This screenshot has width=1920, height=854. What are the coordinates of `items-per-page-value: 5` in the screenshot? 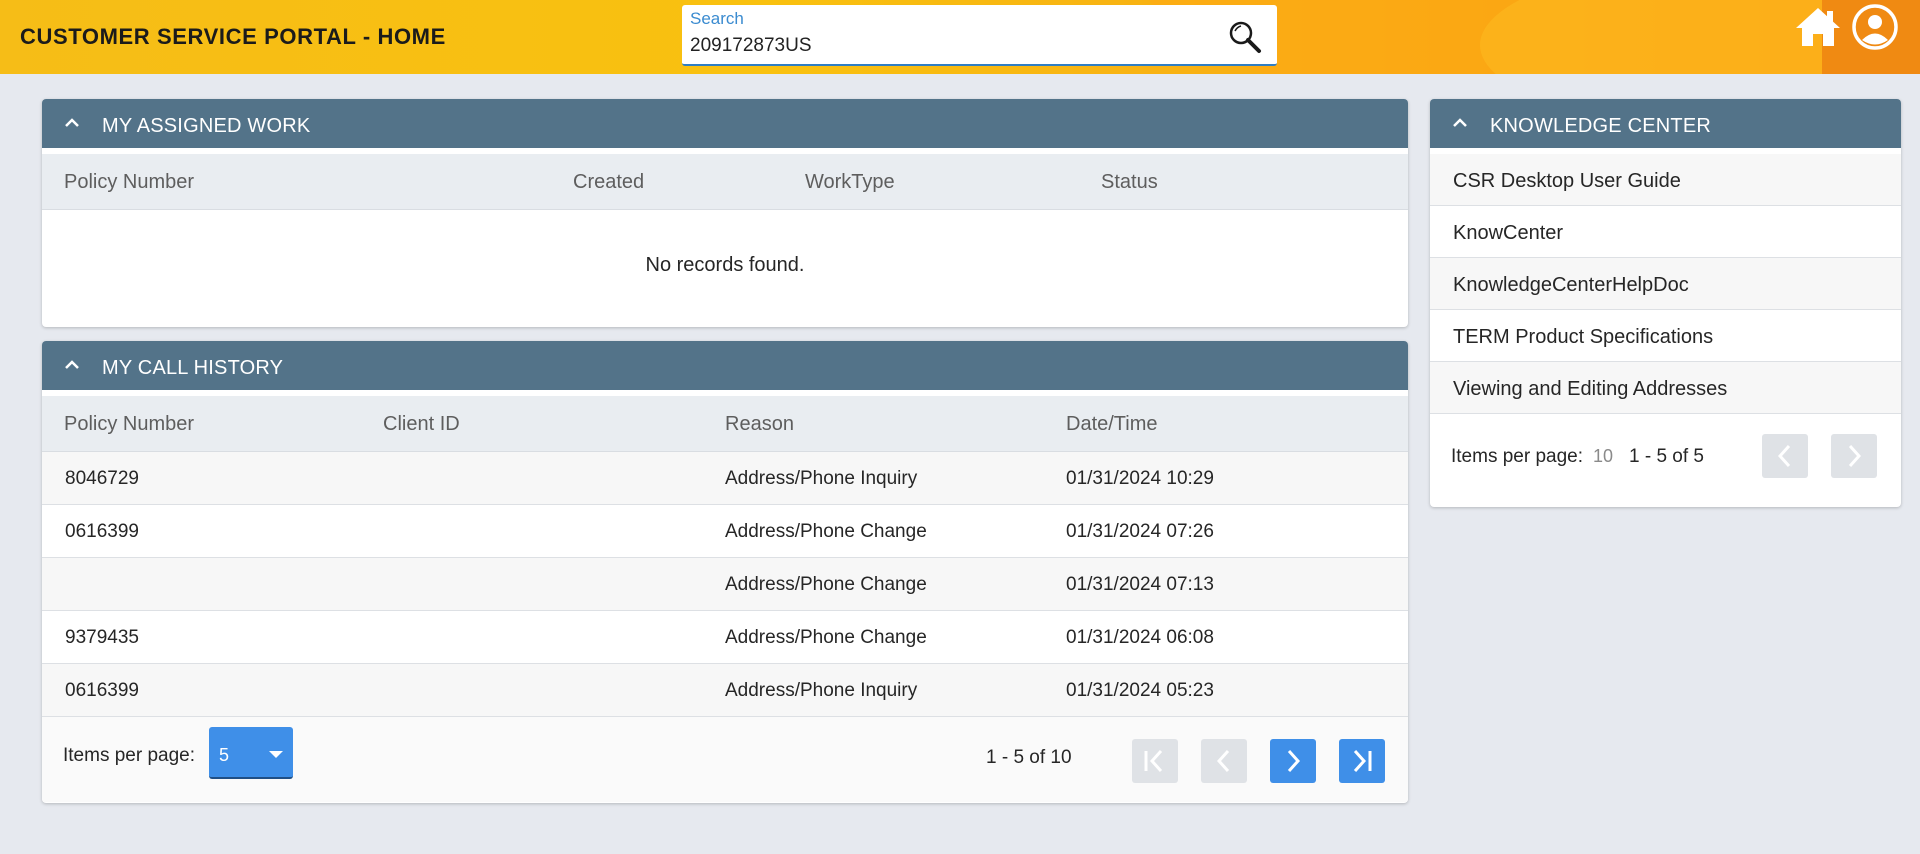 It's located at (224, 755).